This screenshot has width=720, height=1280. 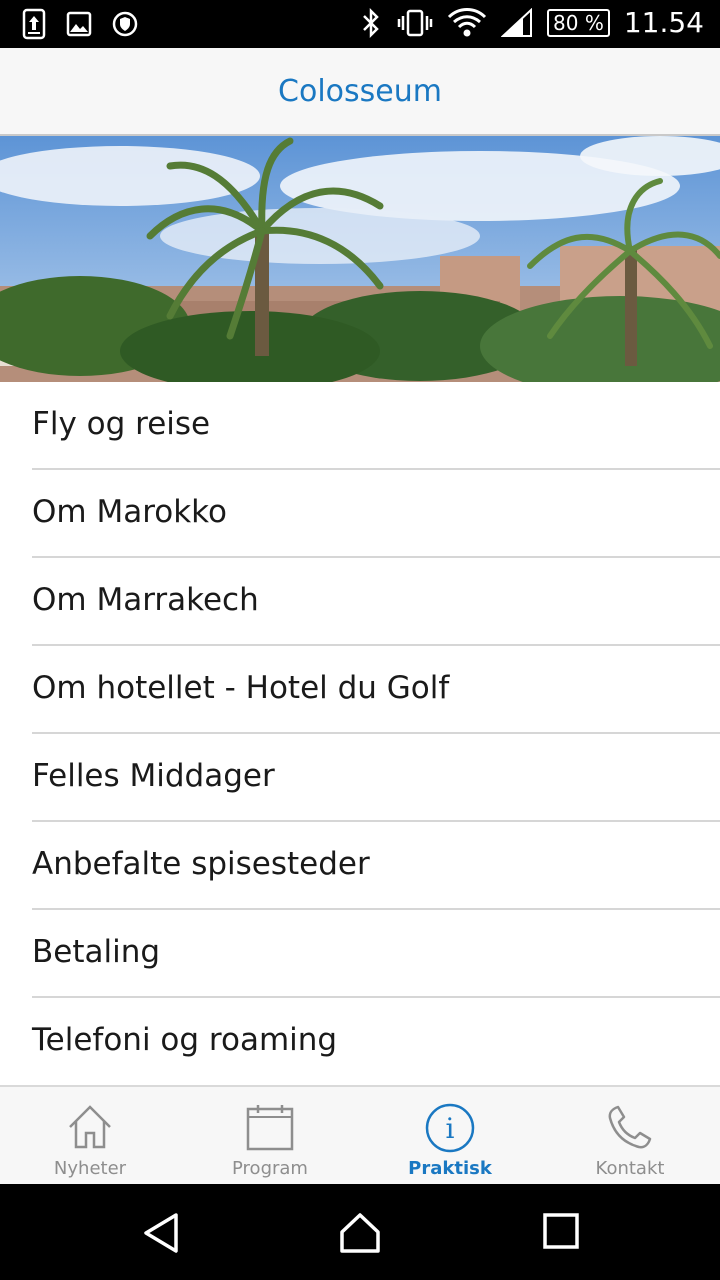 What do you see at coordinates (467, 21) in the screenshot?
I see `wifi-icon` at bounding box center [467, 21].